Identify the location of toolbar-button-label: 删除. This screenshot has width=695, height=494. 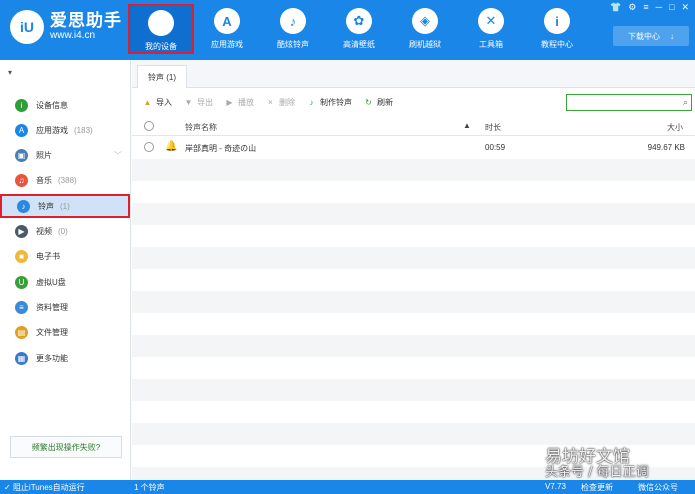
(287, 102).